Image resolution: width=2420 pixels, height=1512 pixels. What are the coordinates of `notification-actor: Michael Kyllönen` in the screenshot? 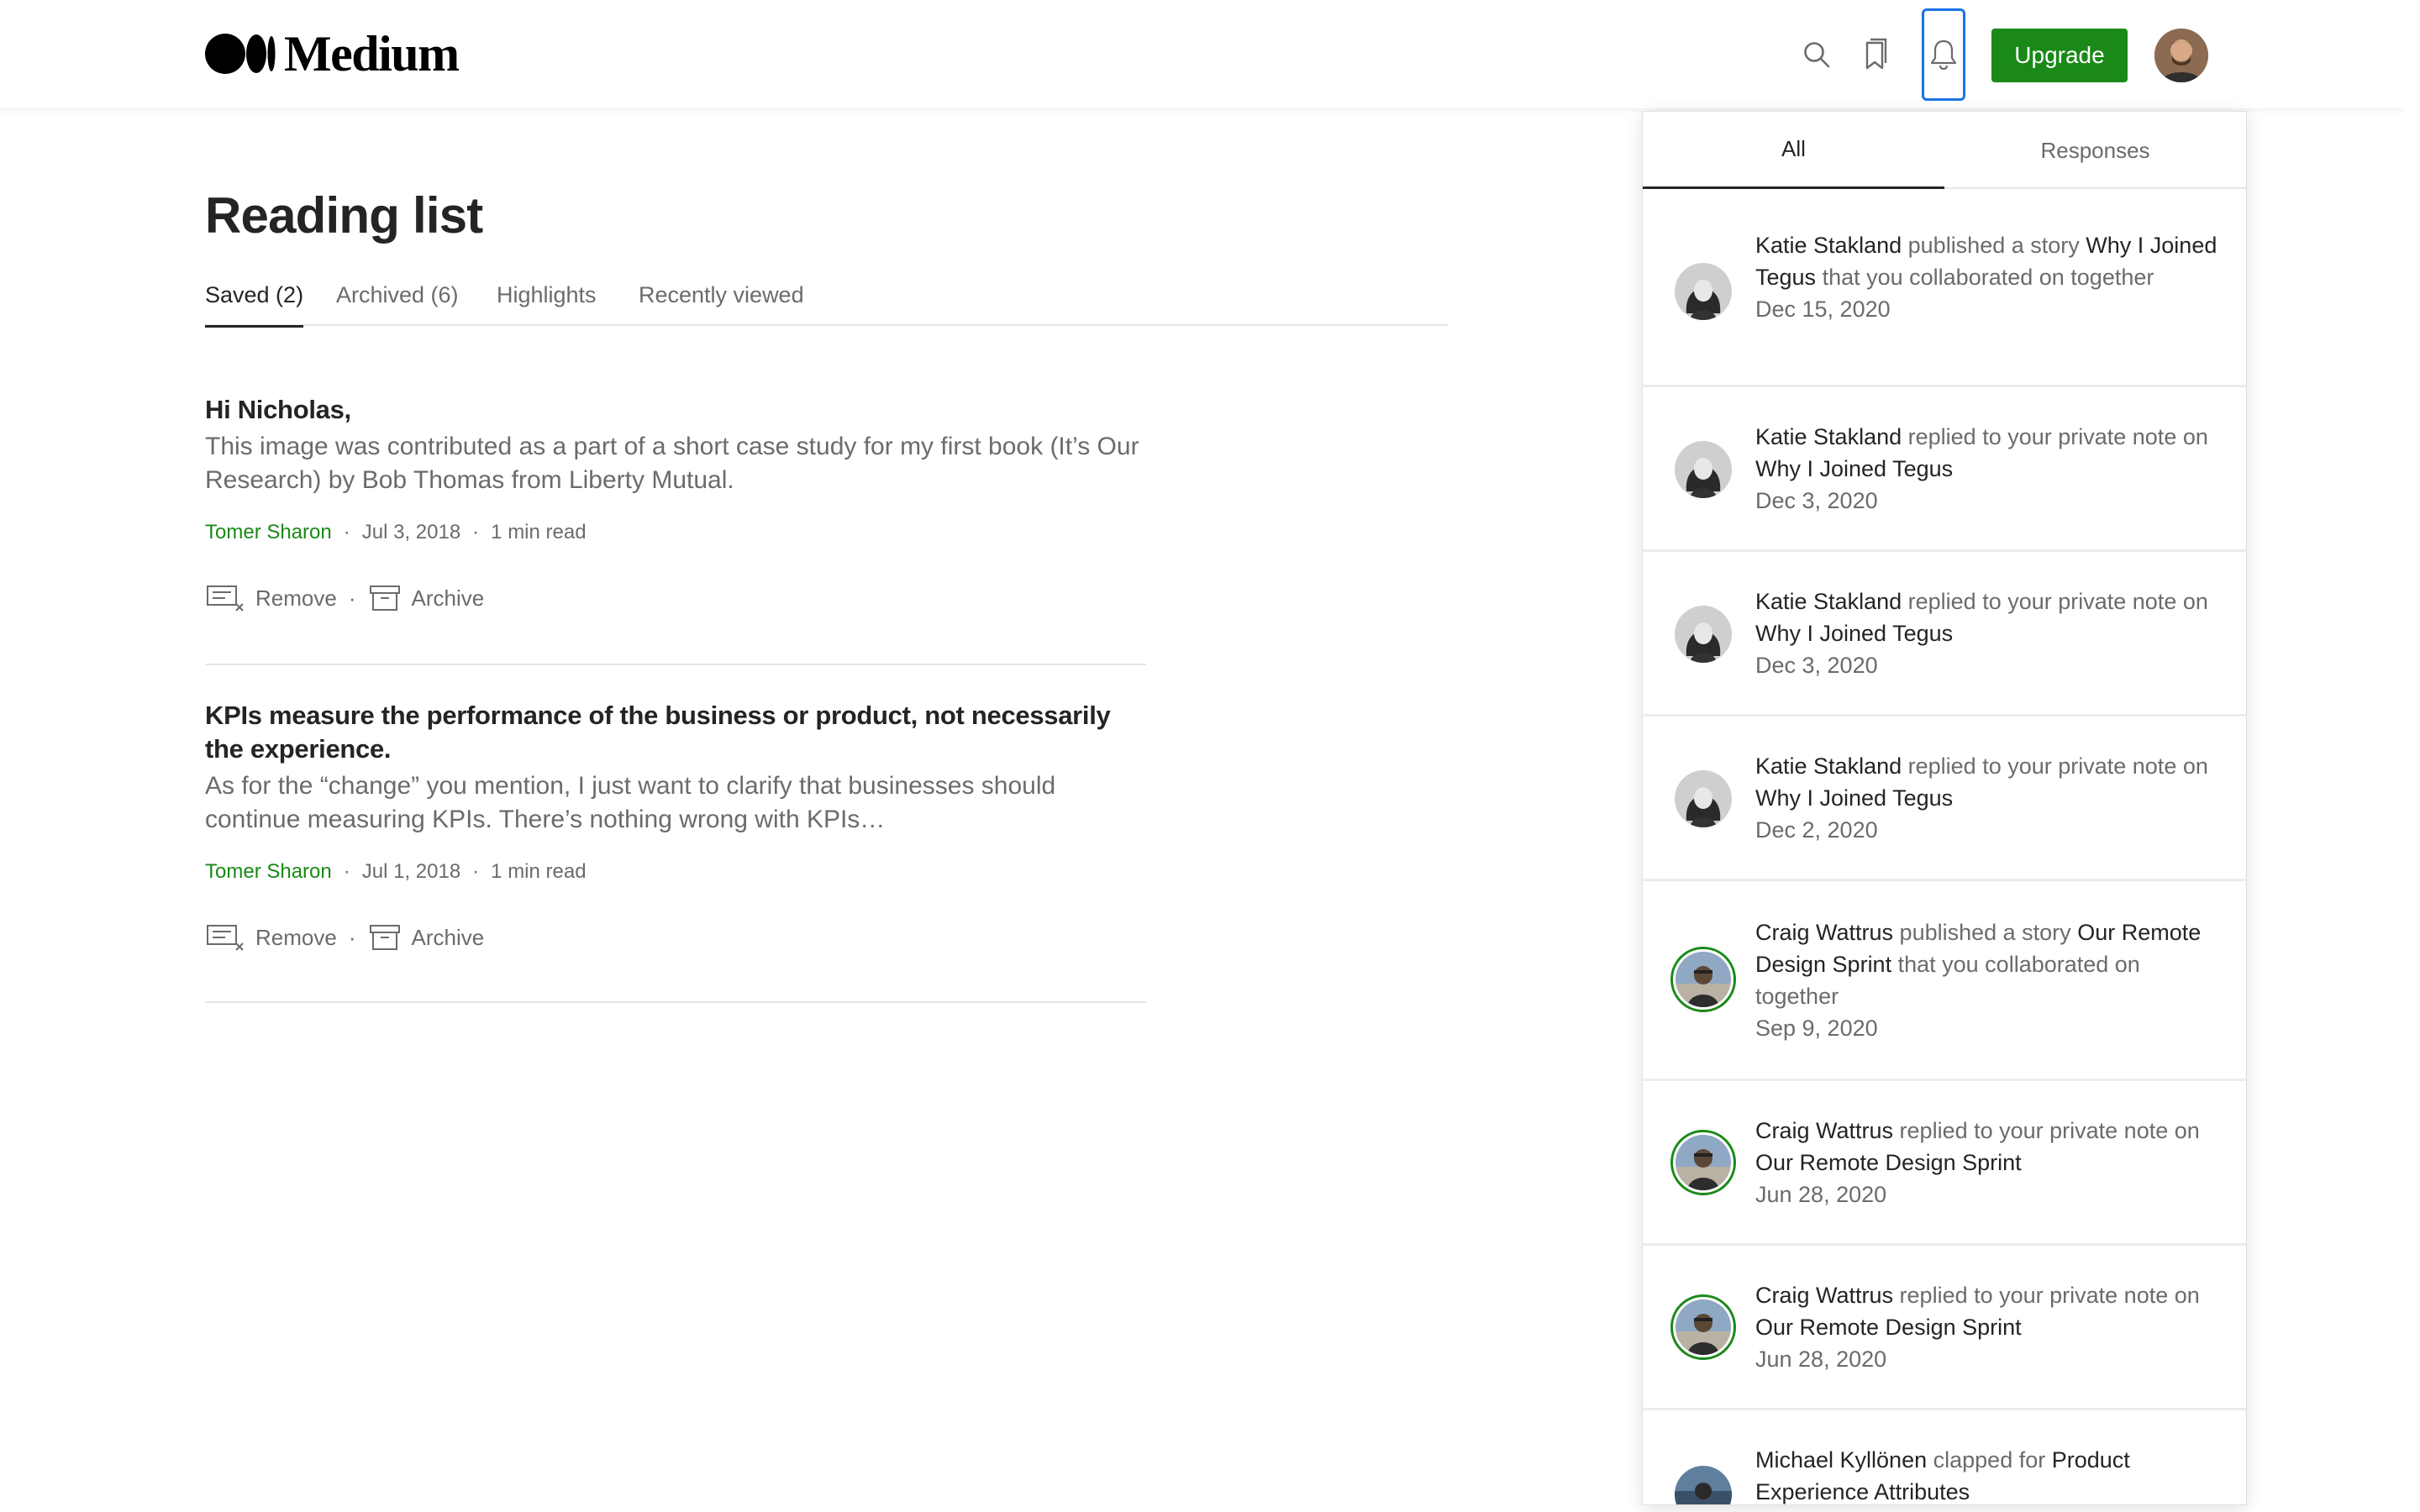 It's located at (1842, 1460).